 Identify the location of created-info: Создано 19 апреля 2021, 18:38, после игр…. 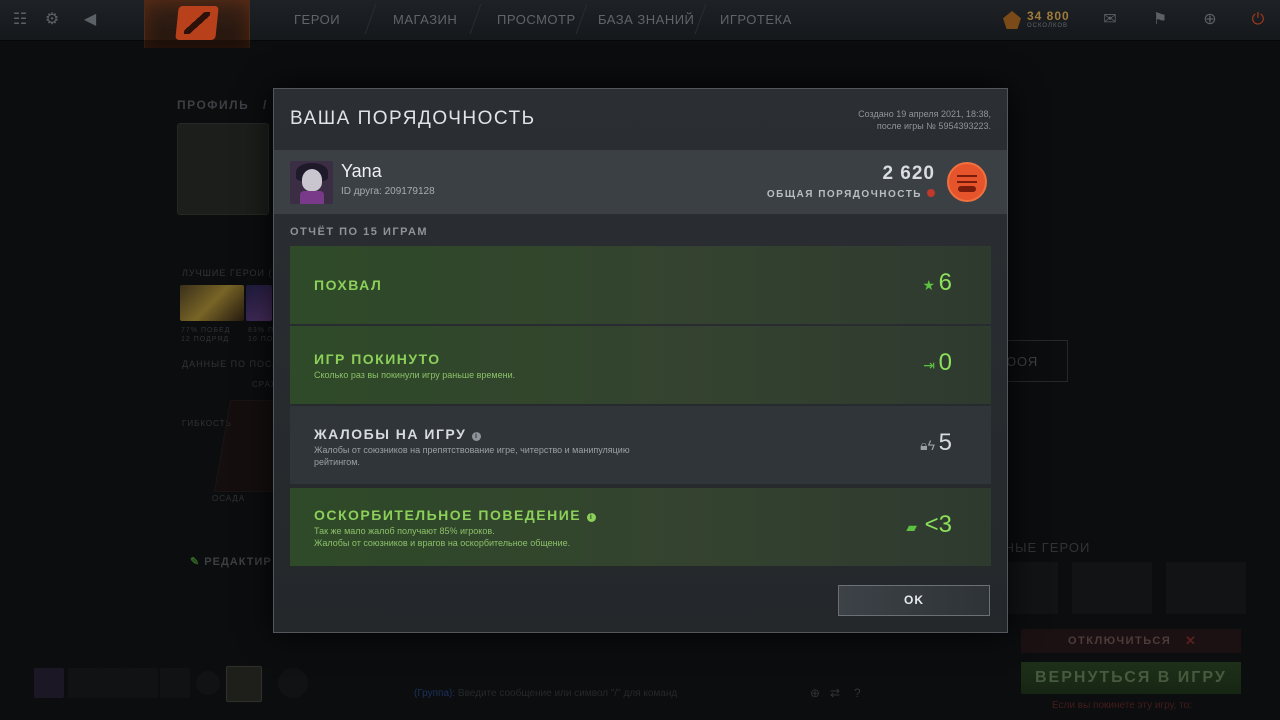
(924, 120).